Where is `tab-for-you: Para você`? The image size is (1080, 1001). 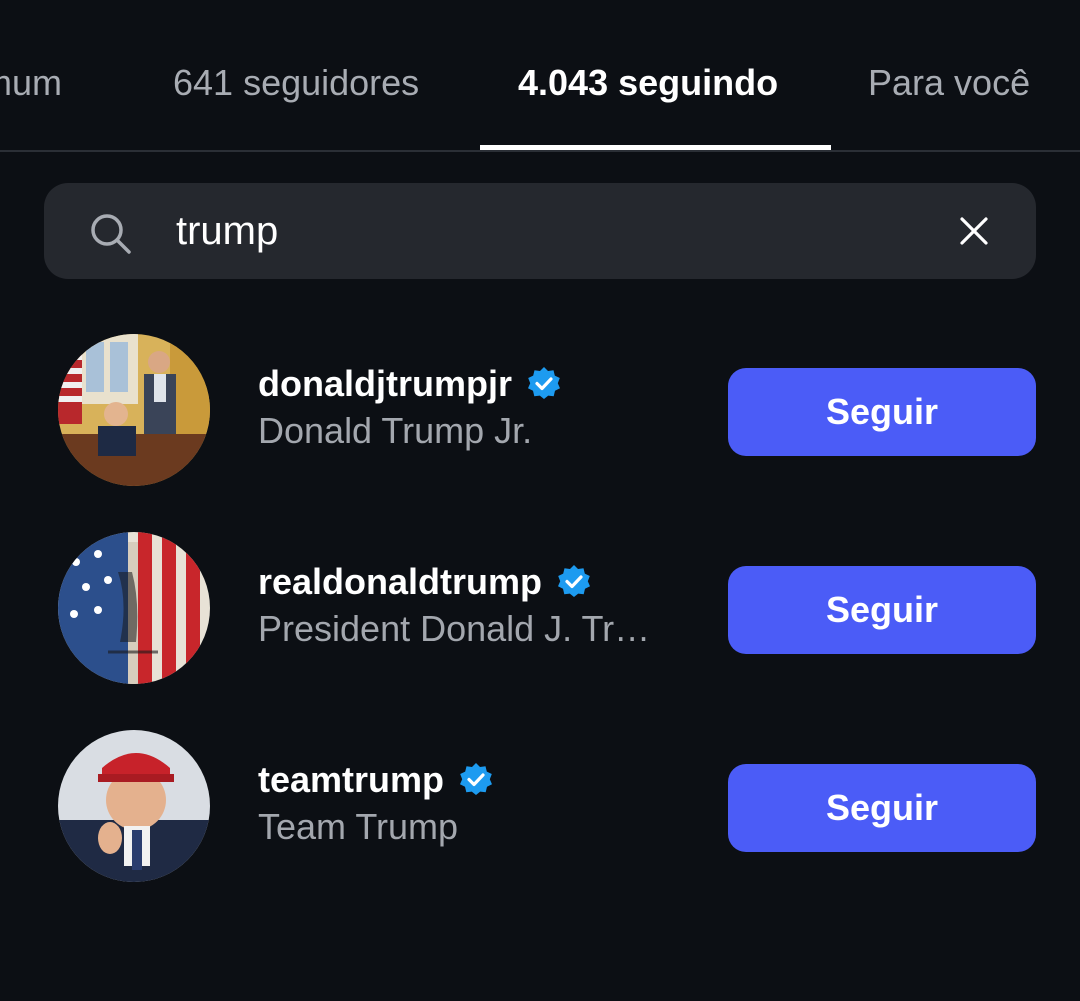
tab-for-you: Para você is located at coordinates (949, 83).